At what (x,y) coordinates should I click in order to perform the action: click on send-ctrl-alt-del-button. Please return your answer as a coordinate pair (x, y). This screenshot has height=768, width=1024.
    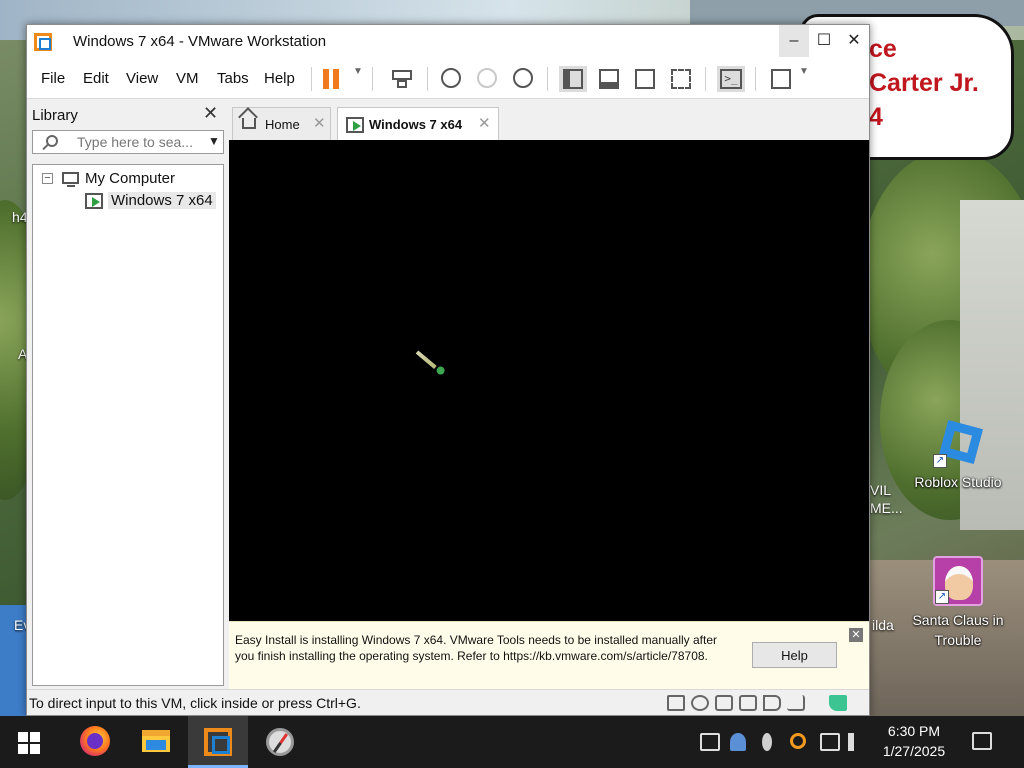
    Looking at the image, I should click on (403, 79).